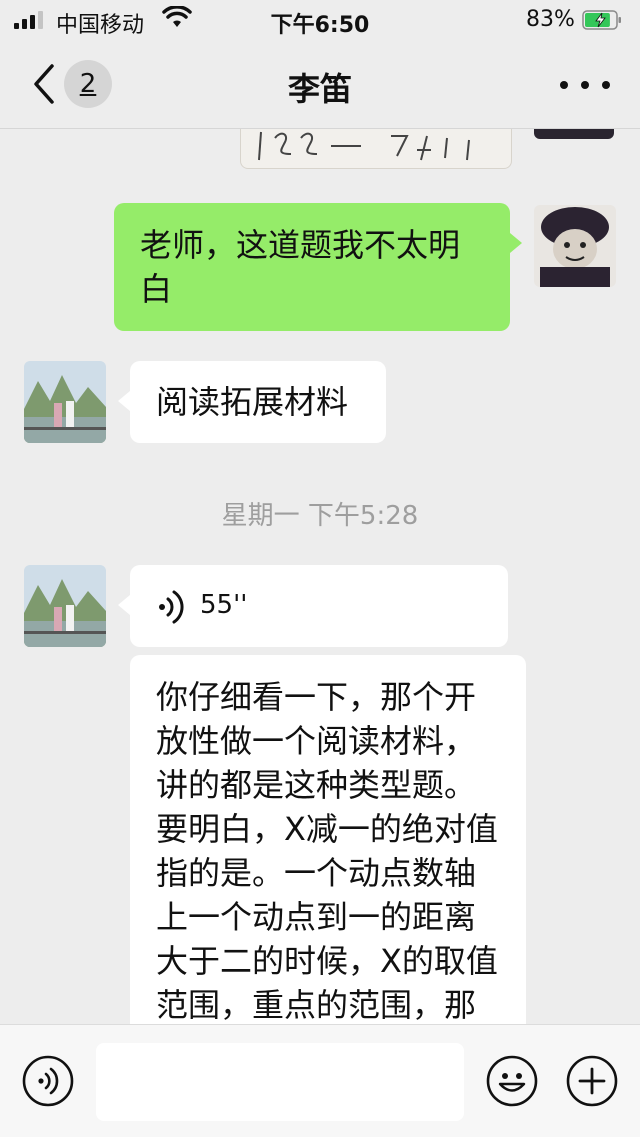 The height and width of the screenshot is (1137, 640). What do you see at coordinates (601, 20) in the screenshot?
I see `battery-charging-icon` at bounding box center [601, 20].